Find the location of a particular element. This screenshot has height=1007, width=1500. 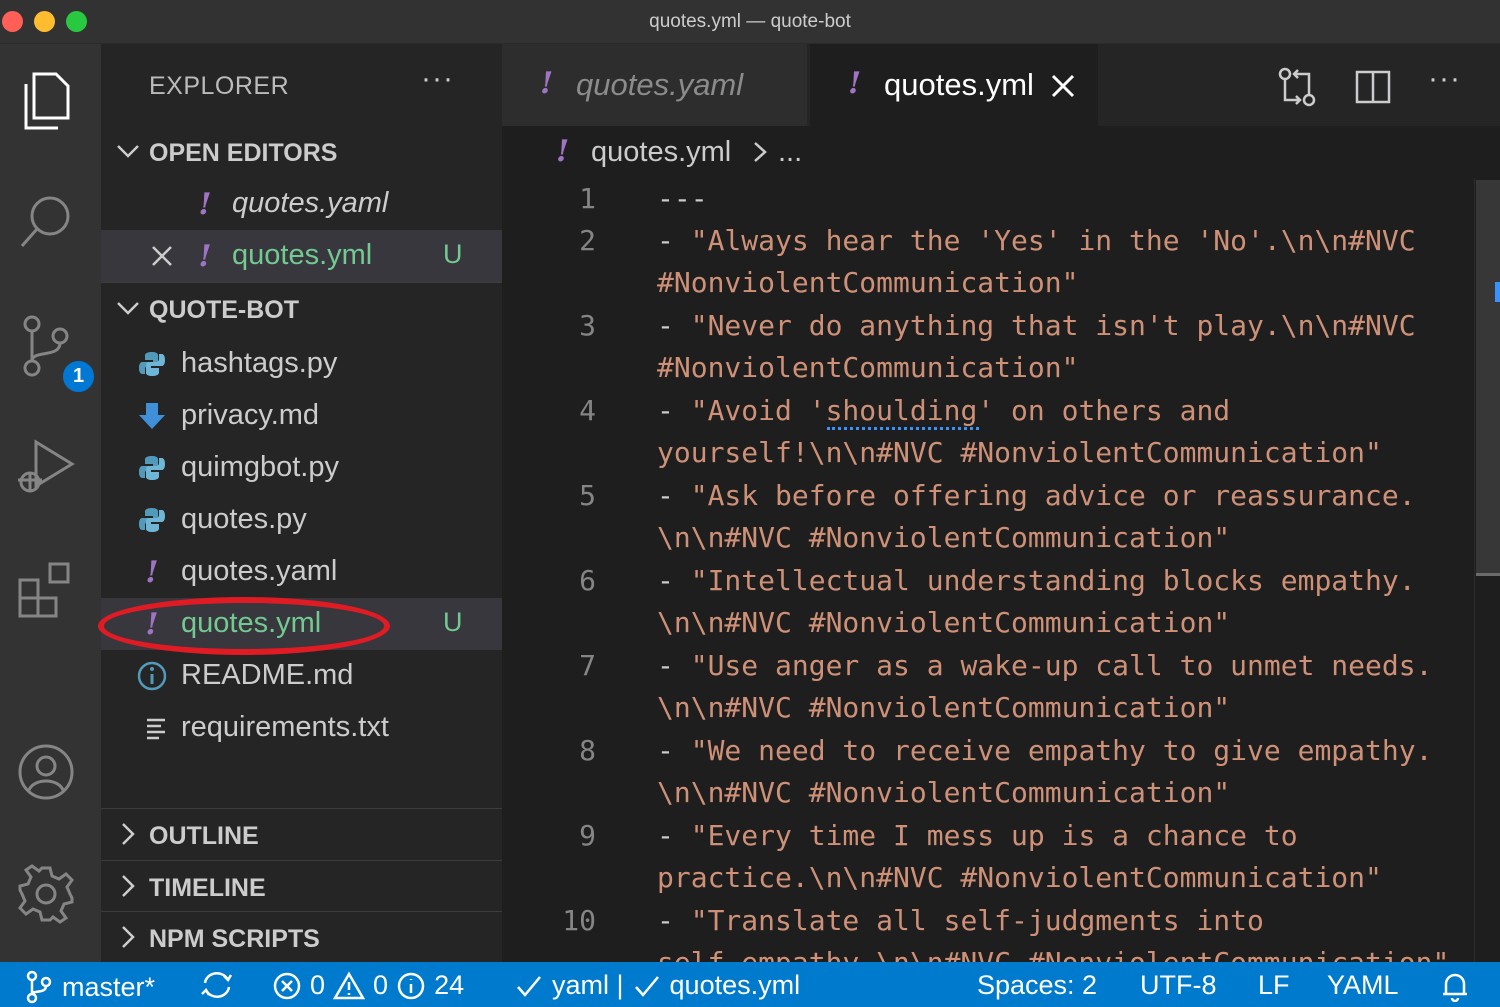

error-count: 0 is located at coordinates (318, 985).